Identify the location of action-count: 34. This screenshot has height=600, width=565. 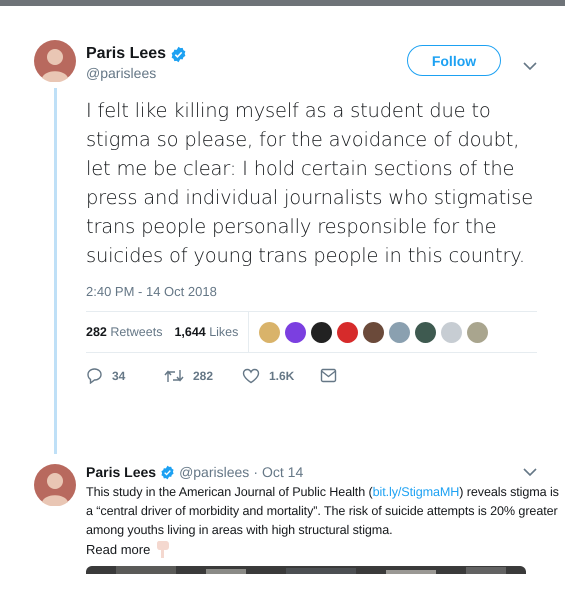
(119, 375).